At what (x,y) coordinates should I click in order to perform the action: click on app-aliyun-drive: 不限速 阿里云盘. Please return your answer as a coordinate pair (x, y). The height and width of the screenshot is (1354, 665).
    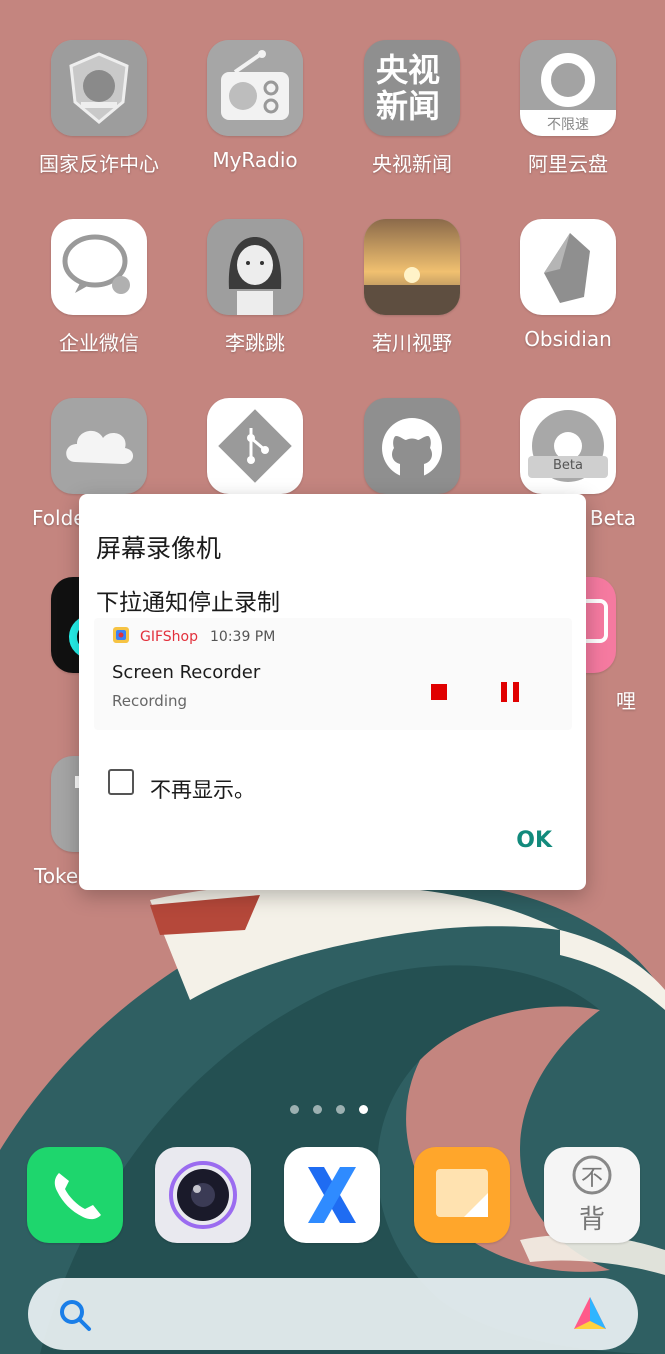
    Looking at the image, I should click on (568, 108).